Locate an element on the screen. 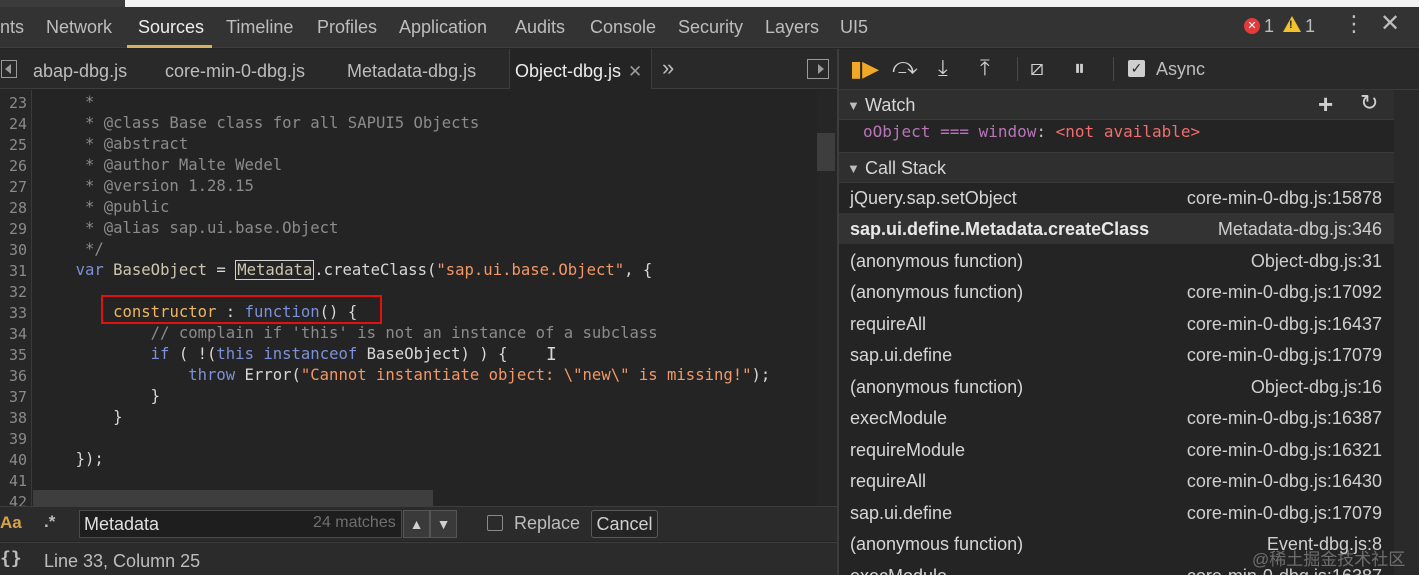 The image size is (1419, 575). add-watch-icon: + is located at coordinates (1325, 104).